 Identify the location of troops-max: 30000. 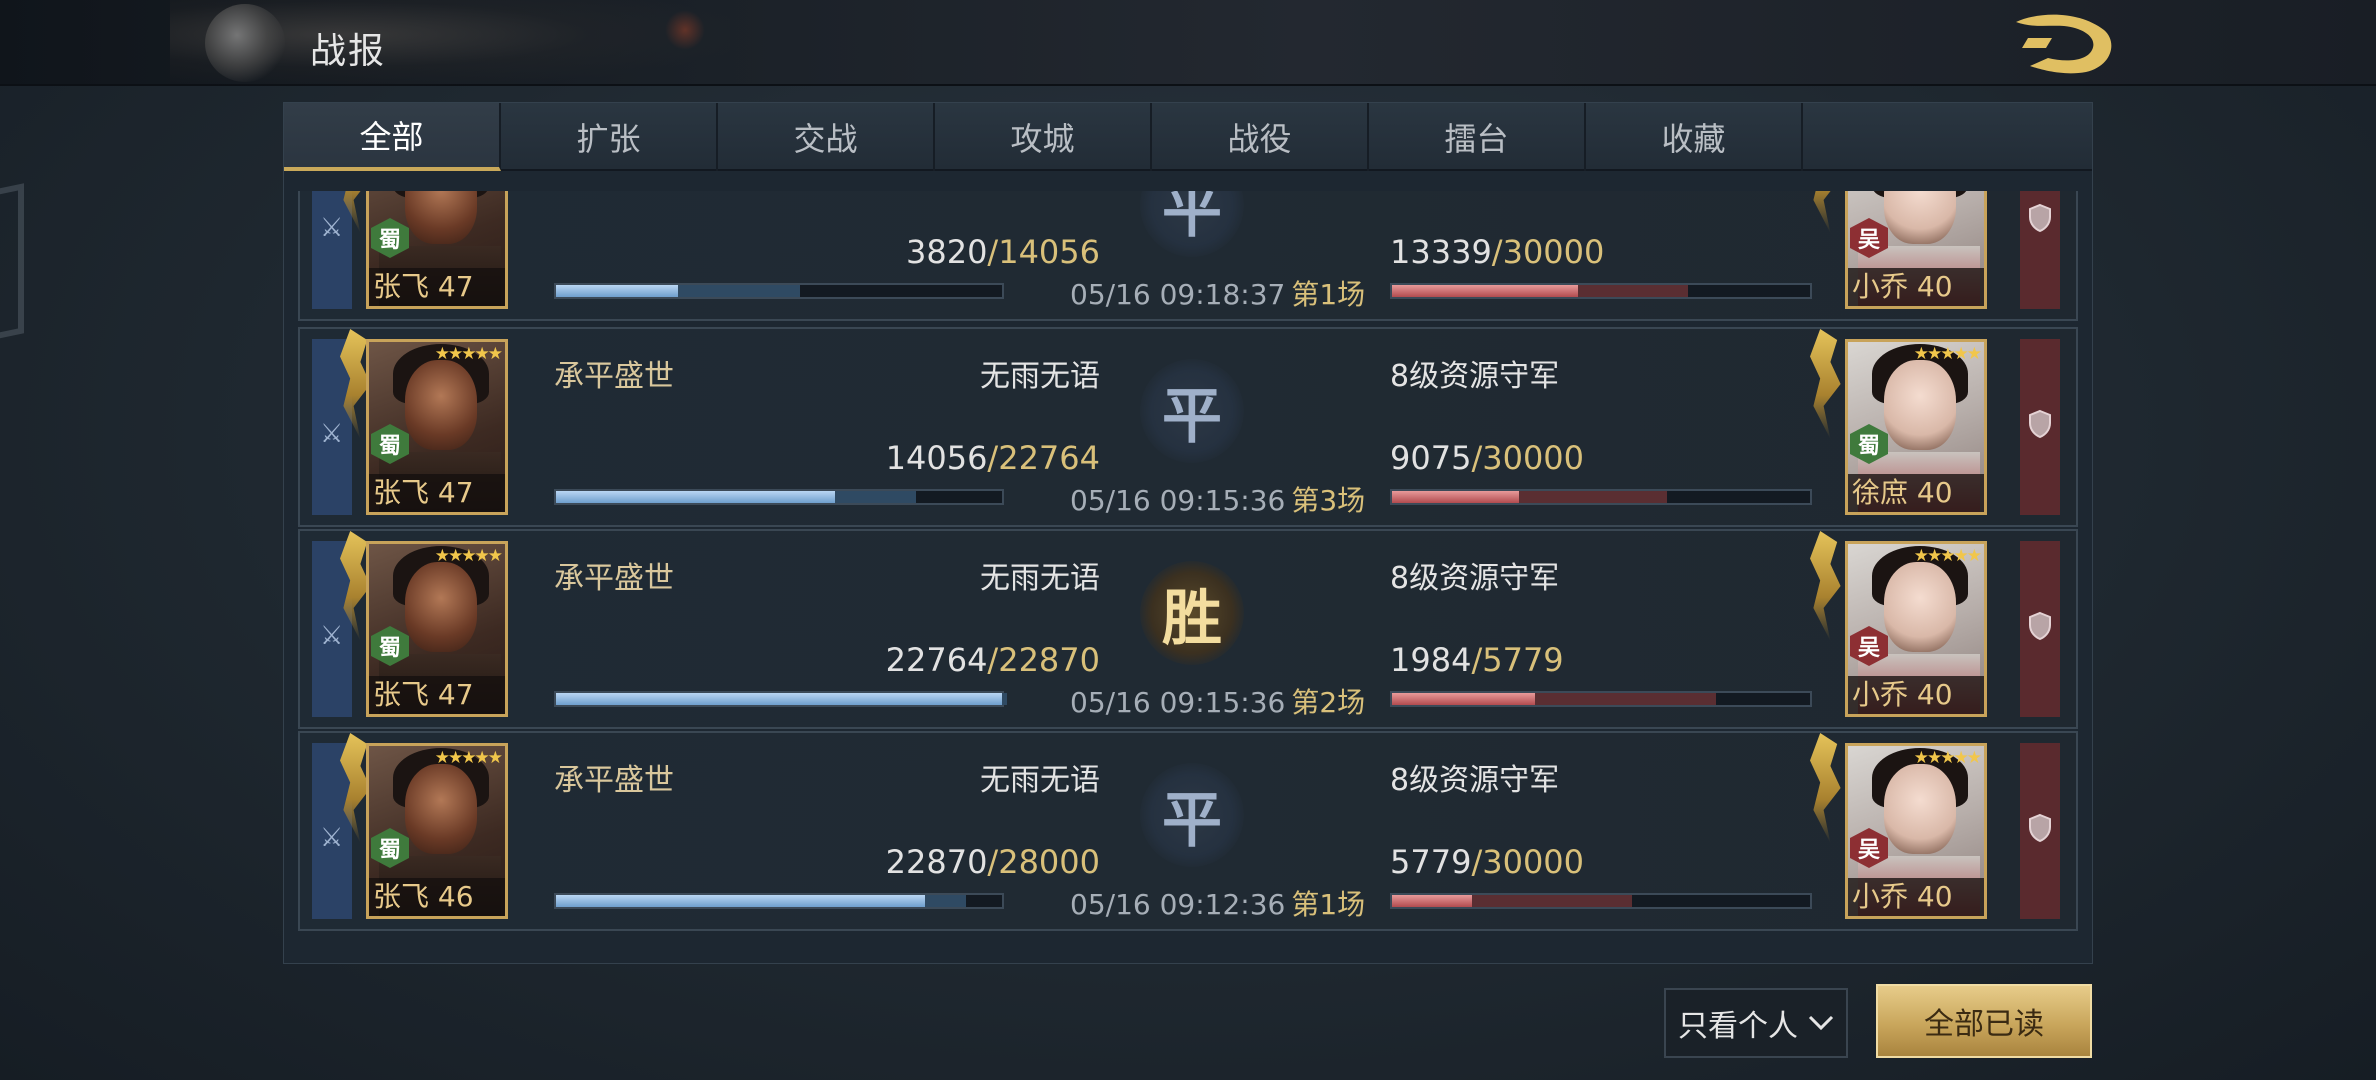
(1533, 862).